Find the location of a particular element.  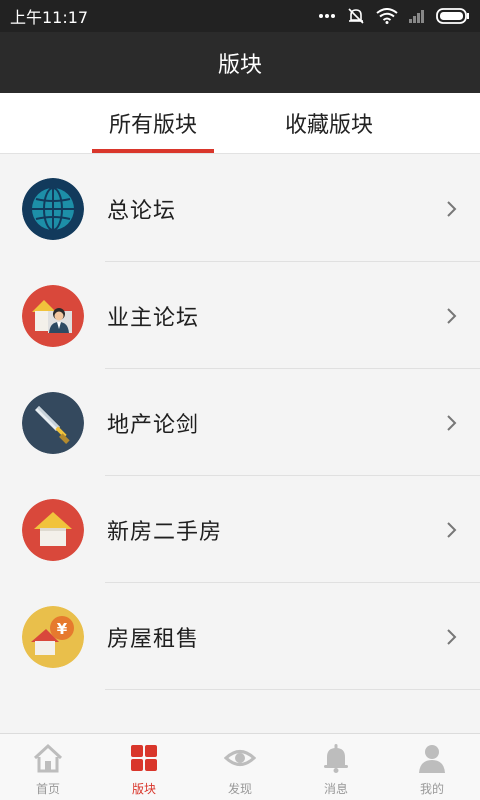

forum-item-property-debate: 地产论剑 is located at coordinates (240, 422).